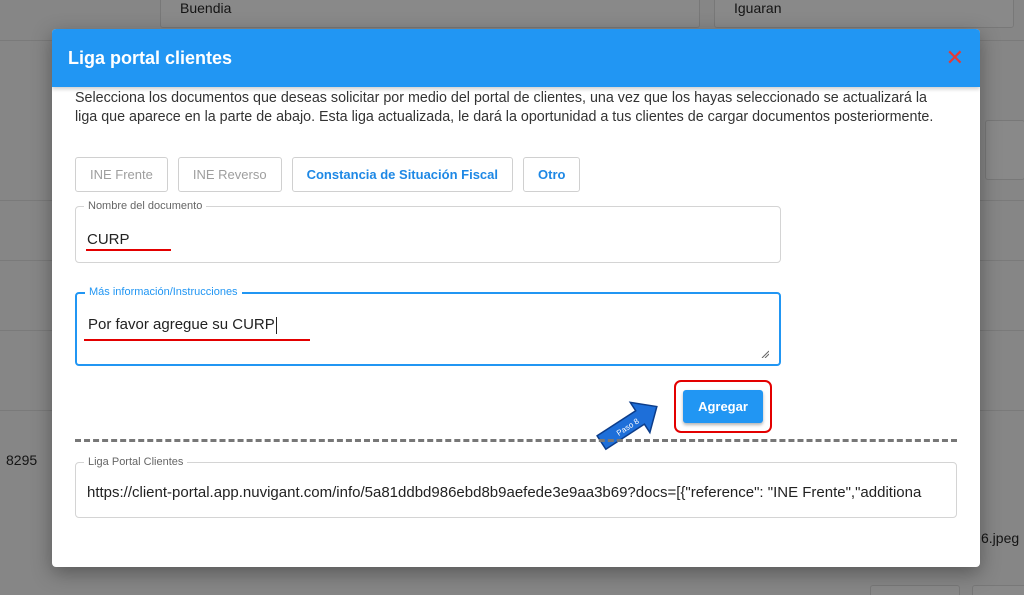 The width and height of the screenshot is (1024, 595). I want to click on agregar-highlight: Agregar, so click(723, 406).